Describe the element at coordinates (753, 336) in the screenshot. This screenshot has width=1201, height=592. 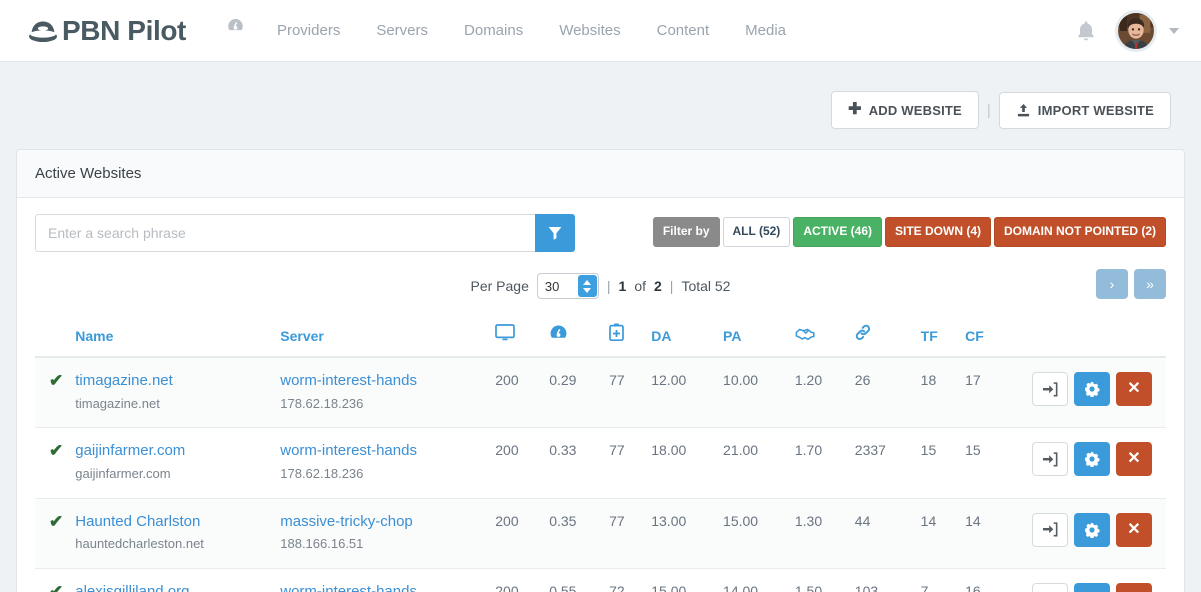
I see `th-pa: PA` at that location.